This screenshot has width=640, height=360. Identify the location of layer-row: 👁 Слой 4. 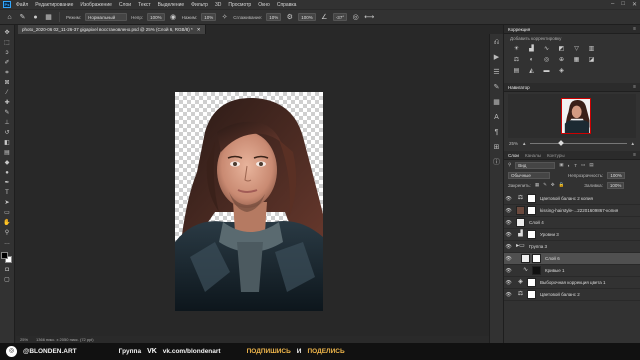
(572, 223).